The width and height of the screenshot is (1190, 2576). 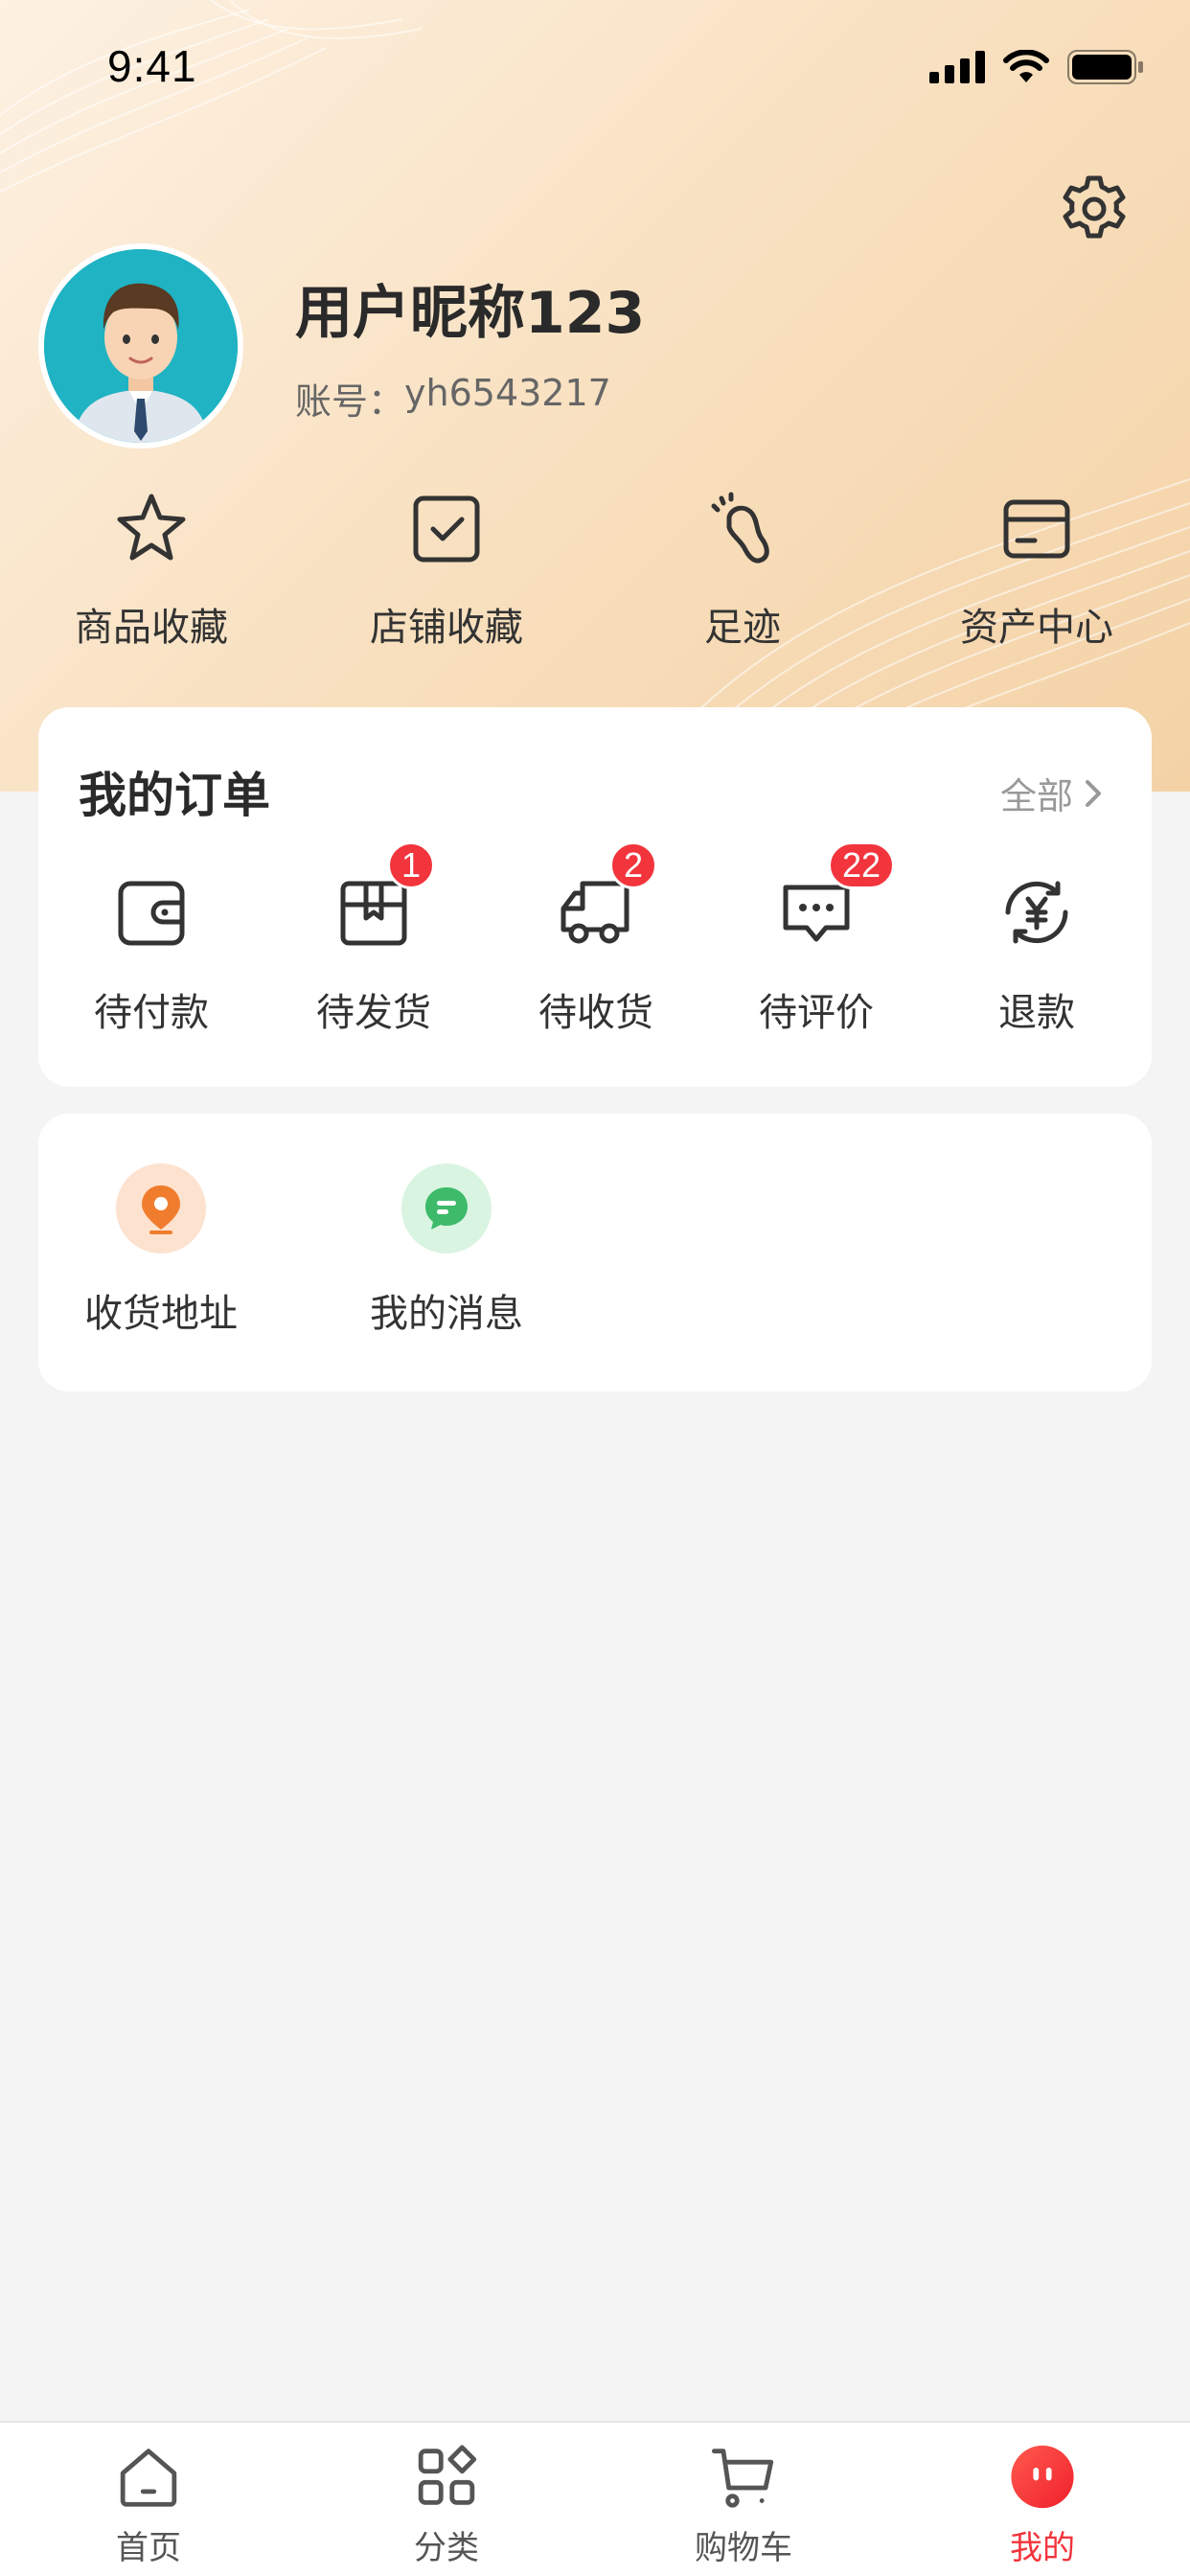 I want to click on wallet-icon, so click(x=151, y=913).